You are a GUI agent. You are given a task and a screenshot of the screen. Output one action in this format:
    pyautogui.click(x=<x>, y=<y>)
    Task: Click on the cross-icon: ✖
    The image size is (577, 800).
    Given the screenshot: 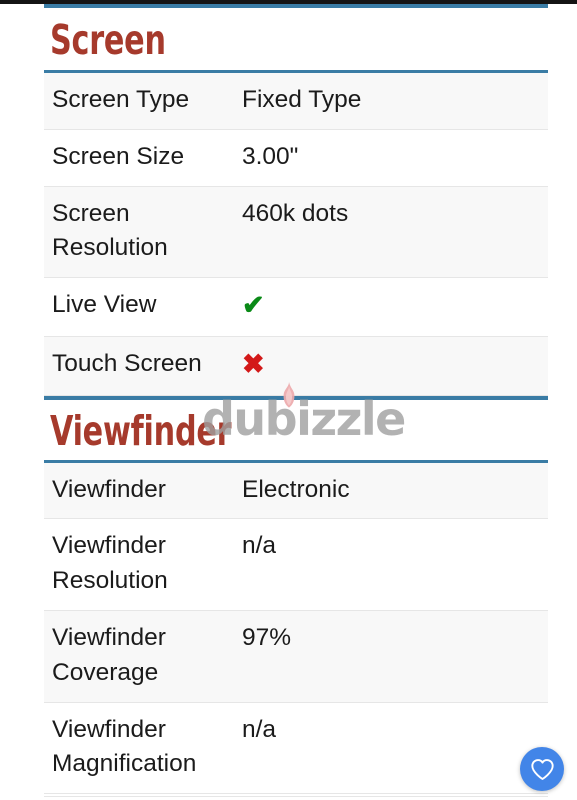 What is the action you would take?
    pyautogui.click(x=253, y=363)
    